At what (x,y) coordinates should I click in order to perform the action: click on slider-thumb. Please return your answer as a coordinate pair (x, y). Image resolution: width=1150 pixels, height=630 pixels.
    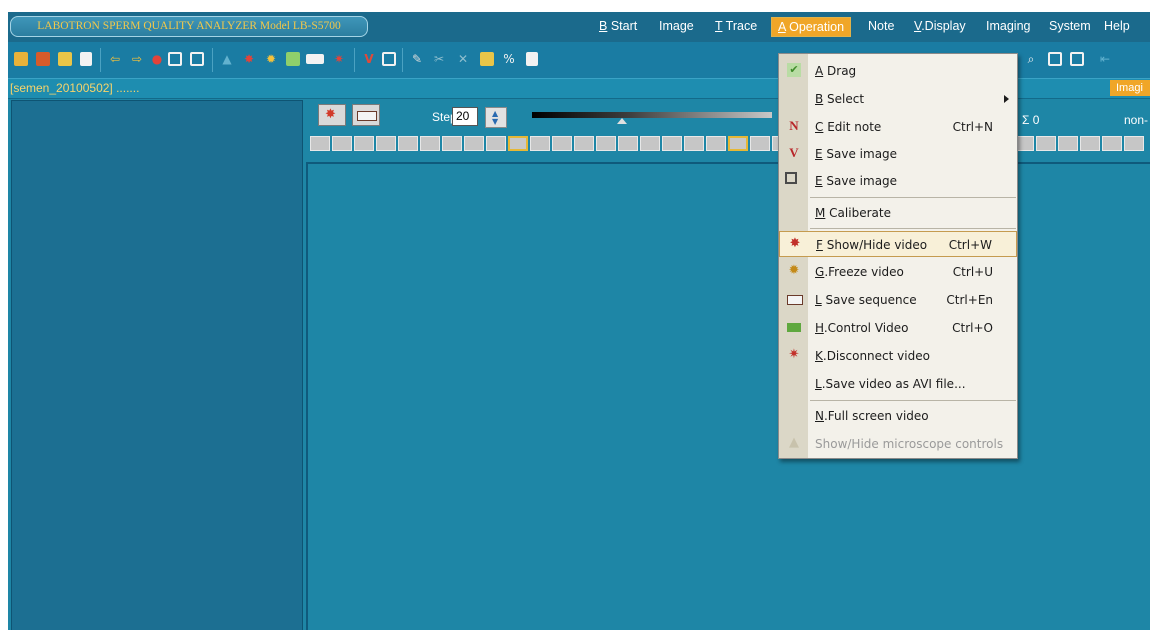
    Looking at the image, I should click on (622, 121).